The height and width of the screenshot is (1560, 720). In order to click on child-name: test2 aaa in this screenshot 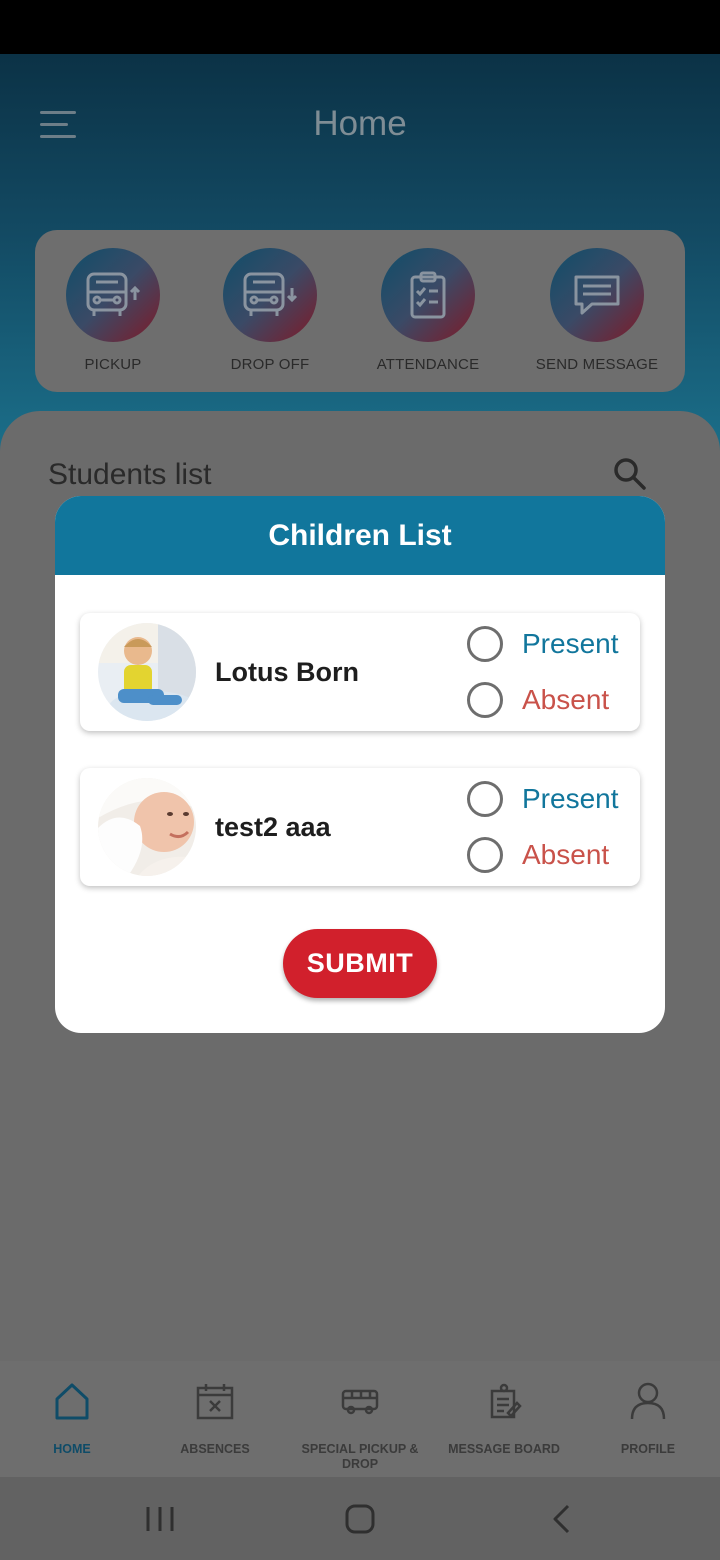, I will do `click(273, 827)`.